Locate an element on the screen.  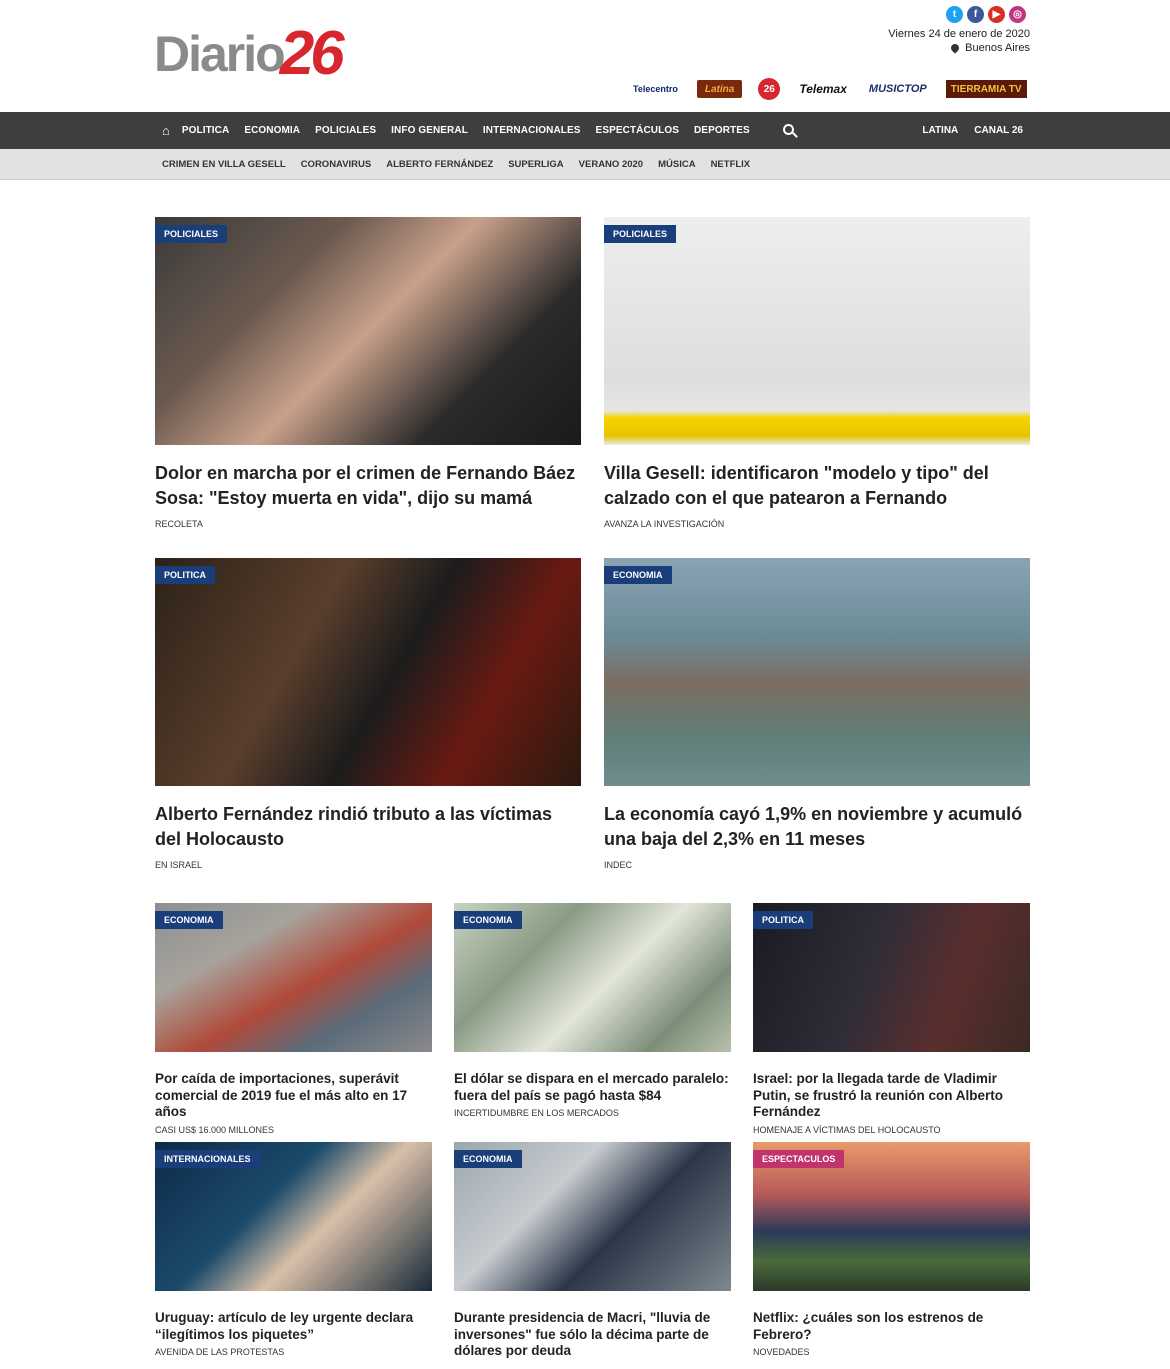
article-tag: ESPECTACULOS is located at coordinates (799, 1159).